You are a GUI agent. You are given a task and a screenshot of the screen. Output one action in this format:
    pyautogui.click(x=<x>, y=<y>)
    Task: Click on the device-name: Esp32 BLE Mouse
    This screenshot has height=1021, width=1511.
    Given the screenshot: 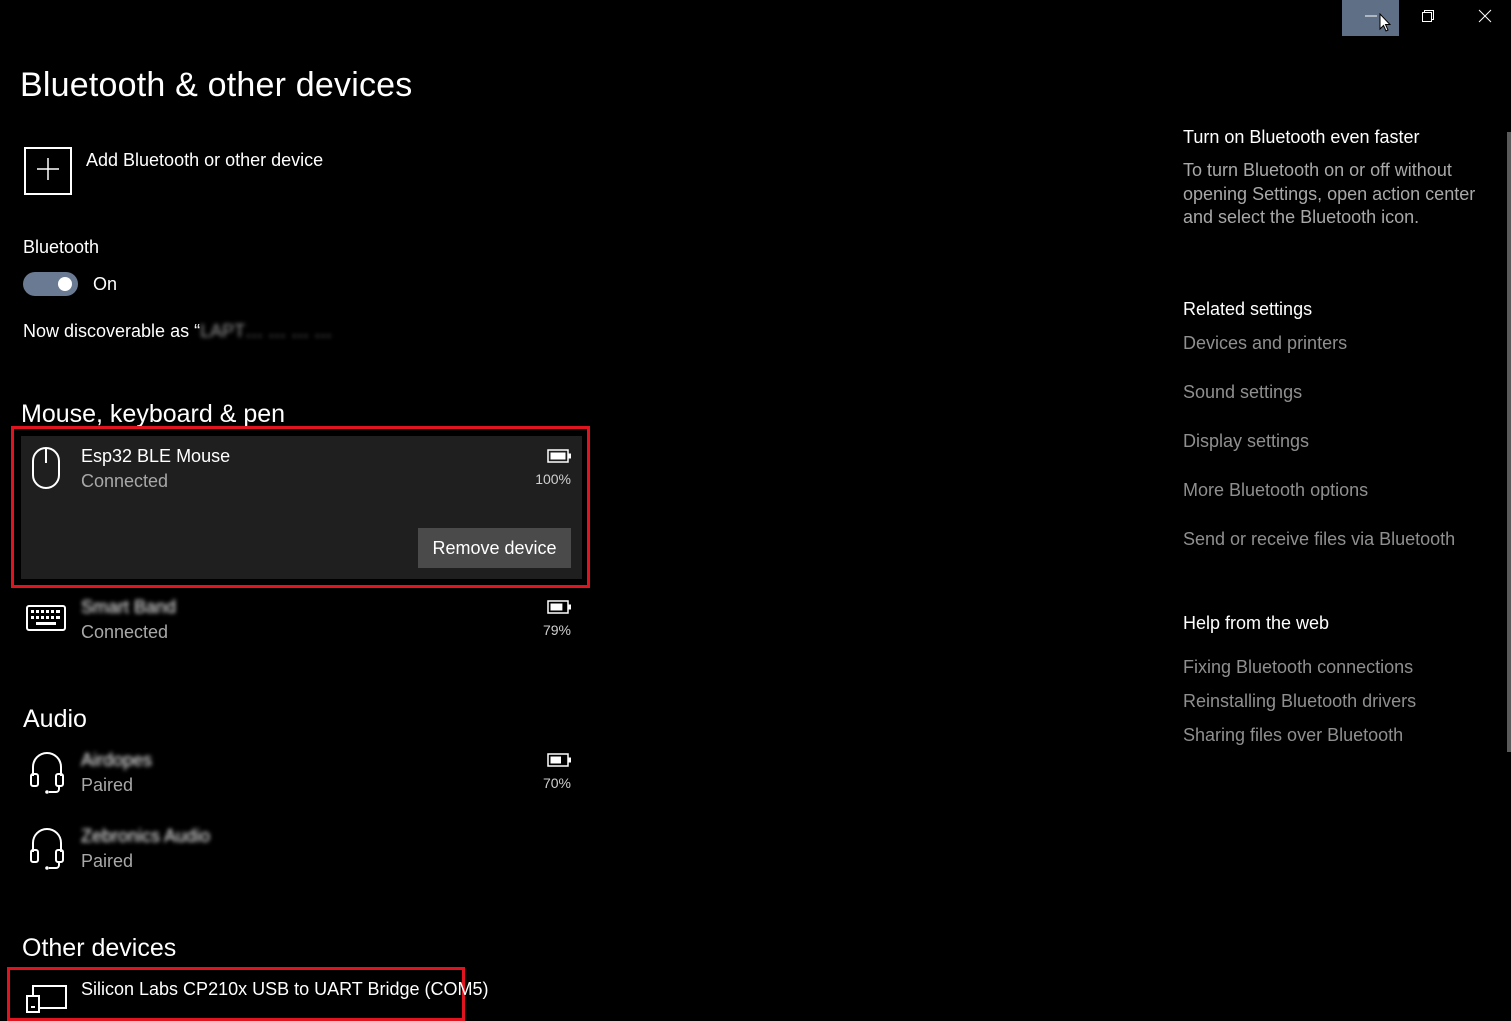 What is the action you would take?
    pyautogui.click(x=156, y=456)
    